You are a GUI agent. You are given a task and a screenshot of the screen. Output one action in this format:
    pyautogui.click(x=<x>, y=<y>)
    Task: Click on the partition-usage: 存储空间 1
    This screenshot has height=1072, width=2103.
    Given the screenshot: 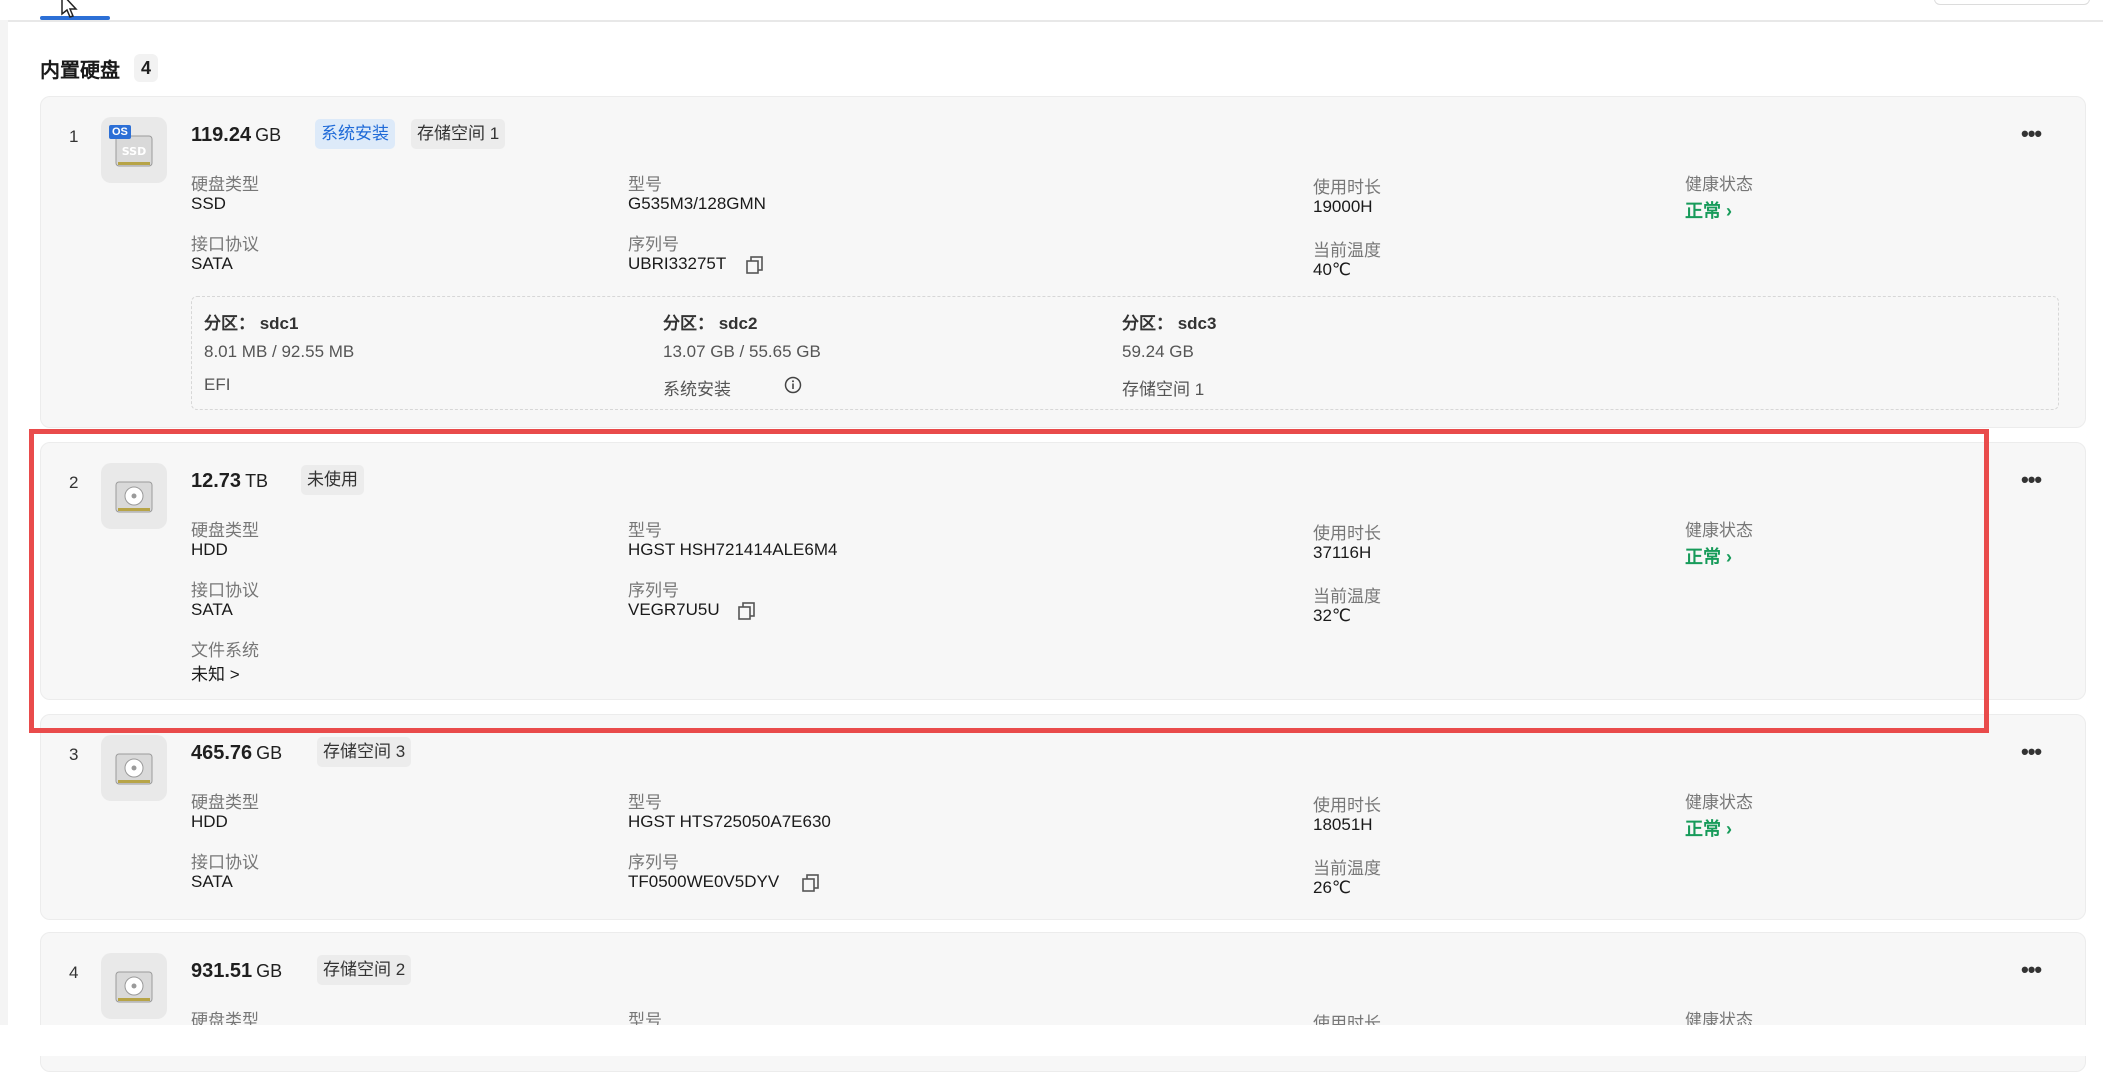 What is the action you would take?
    pyautogui.click(x=1163, y=389)
    